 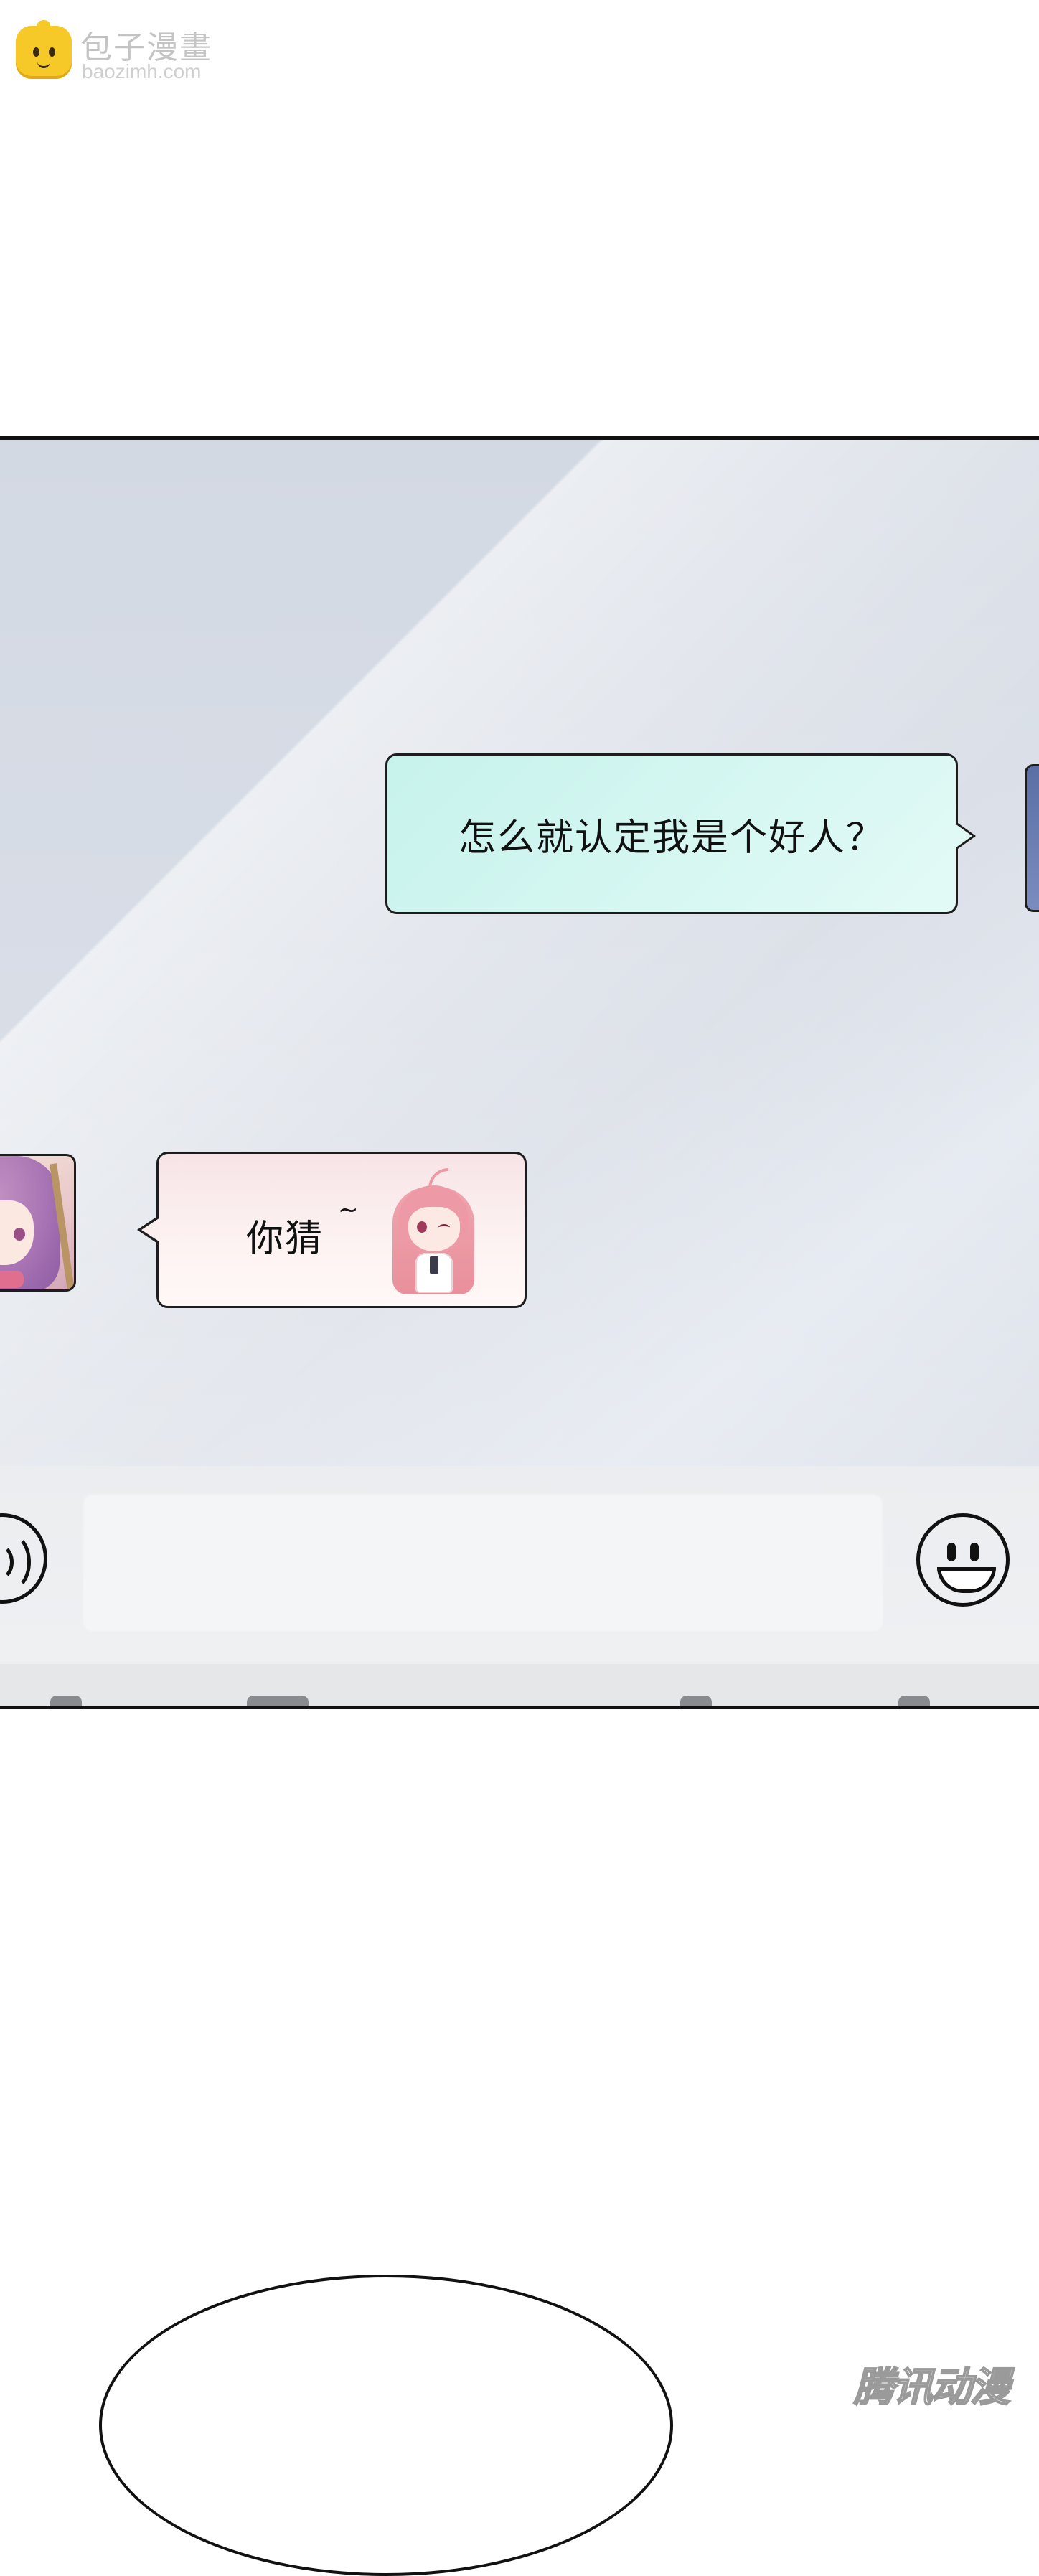 What do you see at coordinates (1032, 838) in the screenshot?
I see `self-avatar` at bounding box center [1032, 838].